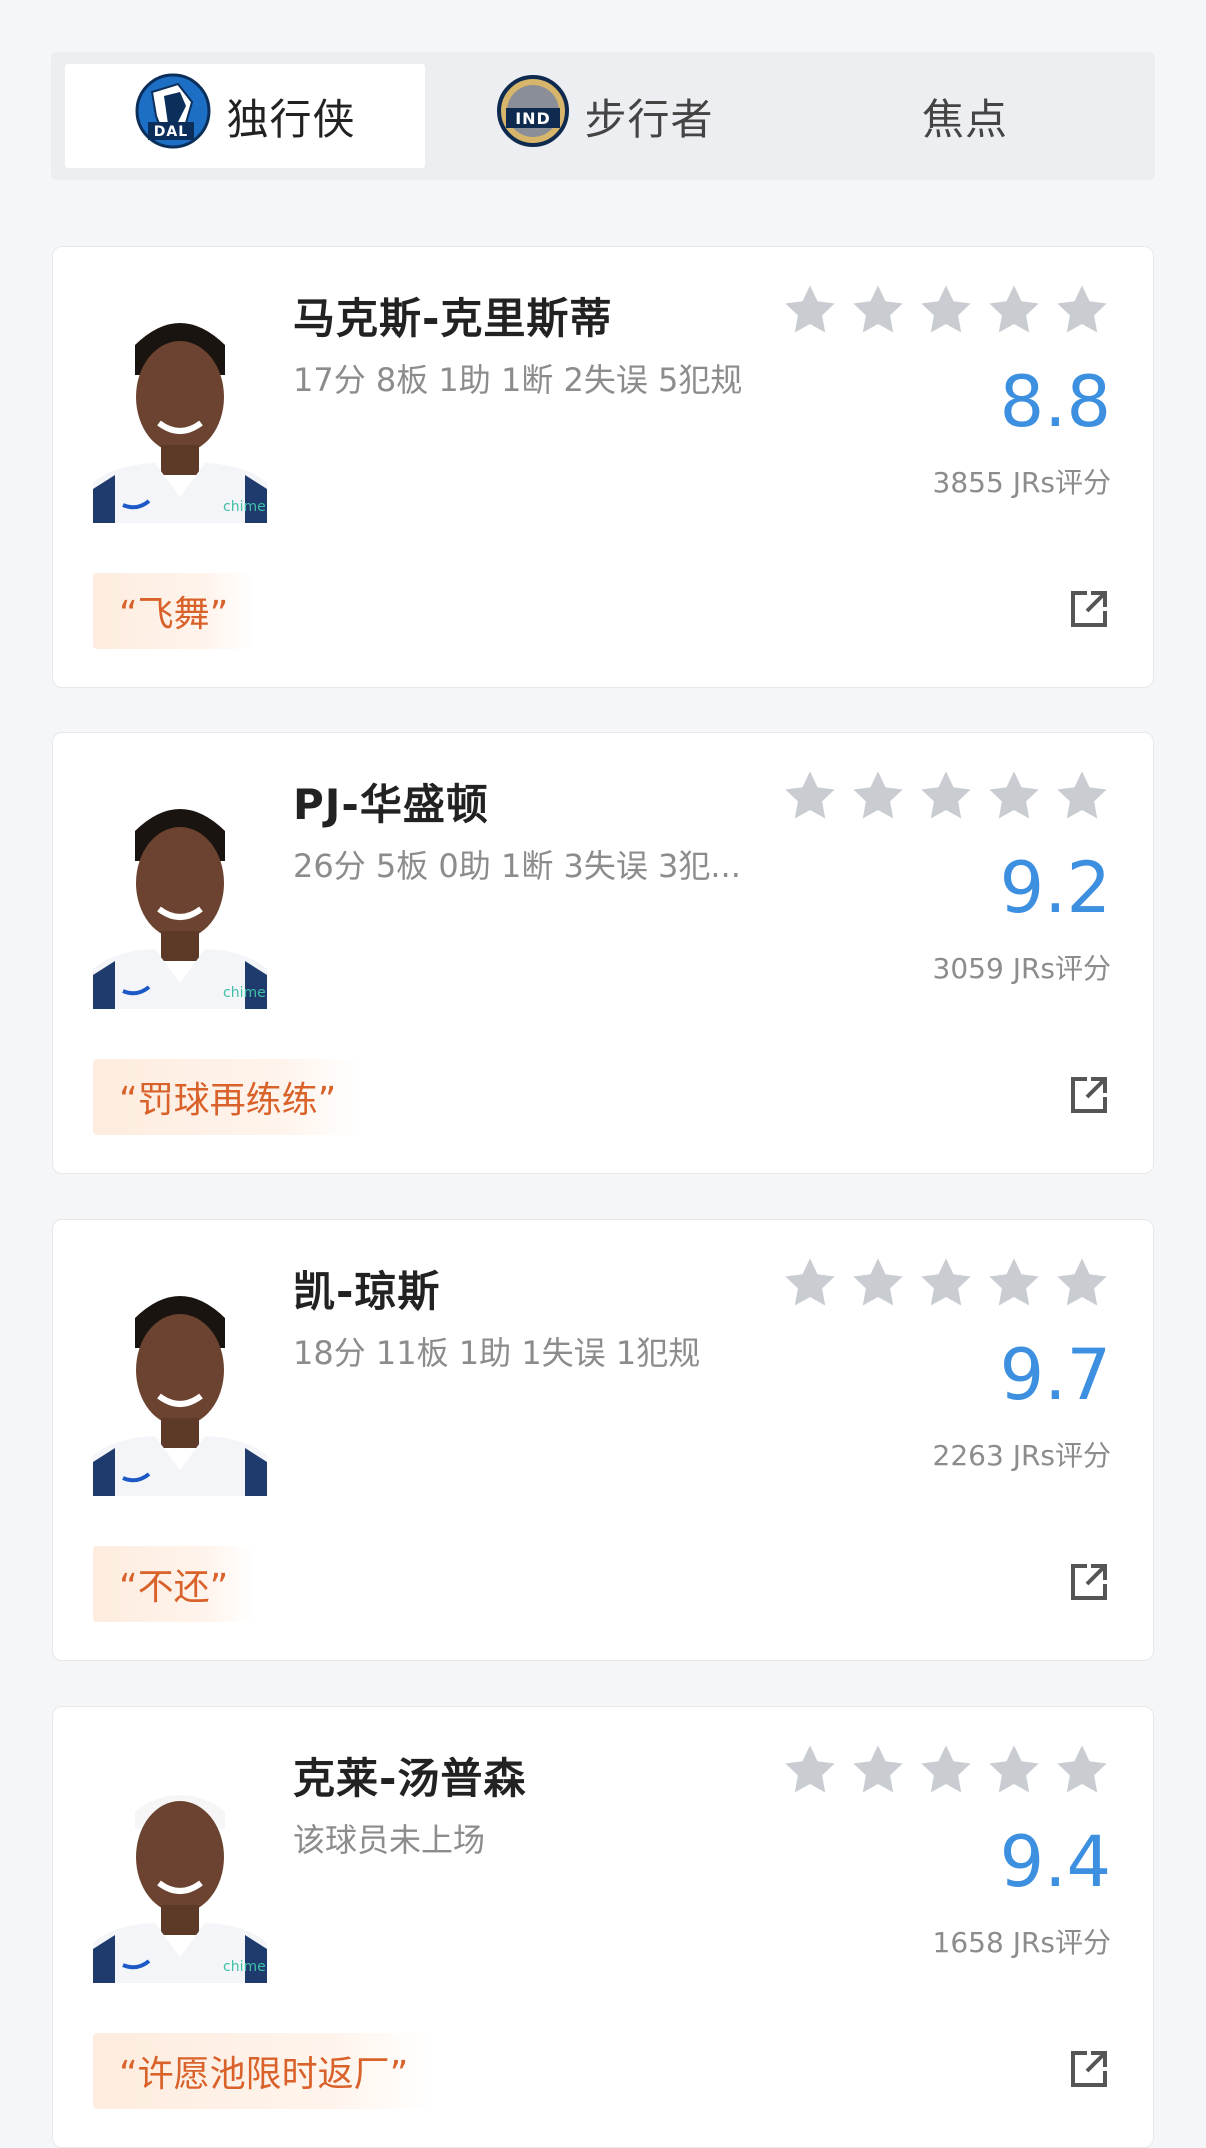 The image size is (1206, 2148). I want to click on team-tabs: DAL 独行侠 IND 步行者 焦点, so click(603, 116).